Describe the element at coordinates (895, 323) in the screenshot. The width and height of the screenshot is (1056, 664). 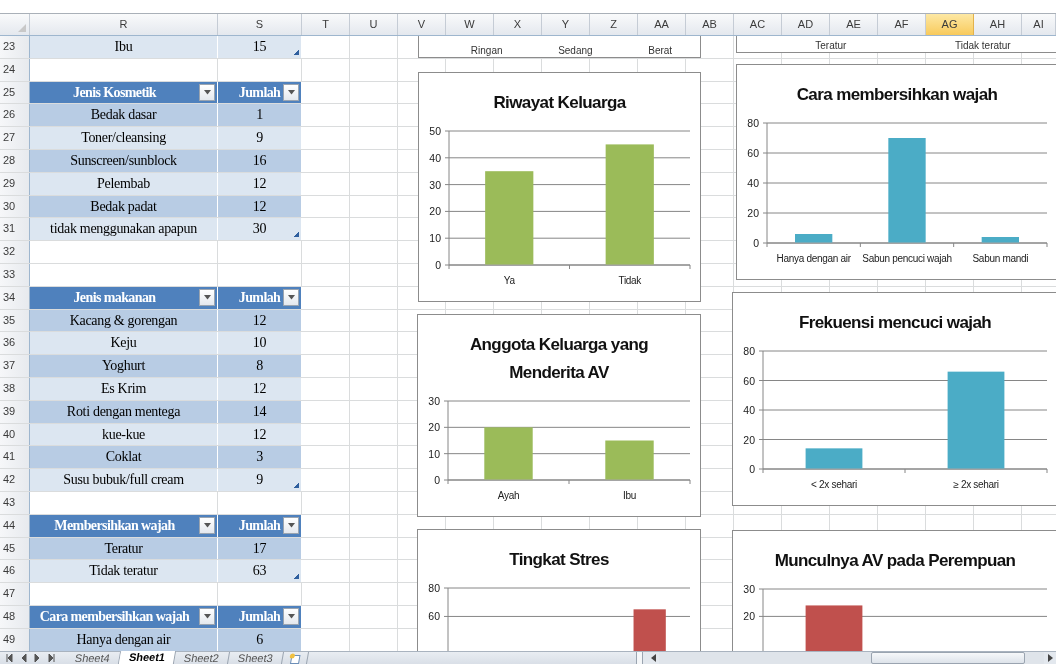
I see `chart-title: Frekuensi mencuci wajah` at that location.